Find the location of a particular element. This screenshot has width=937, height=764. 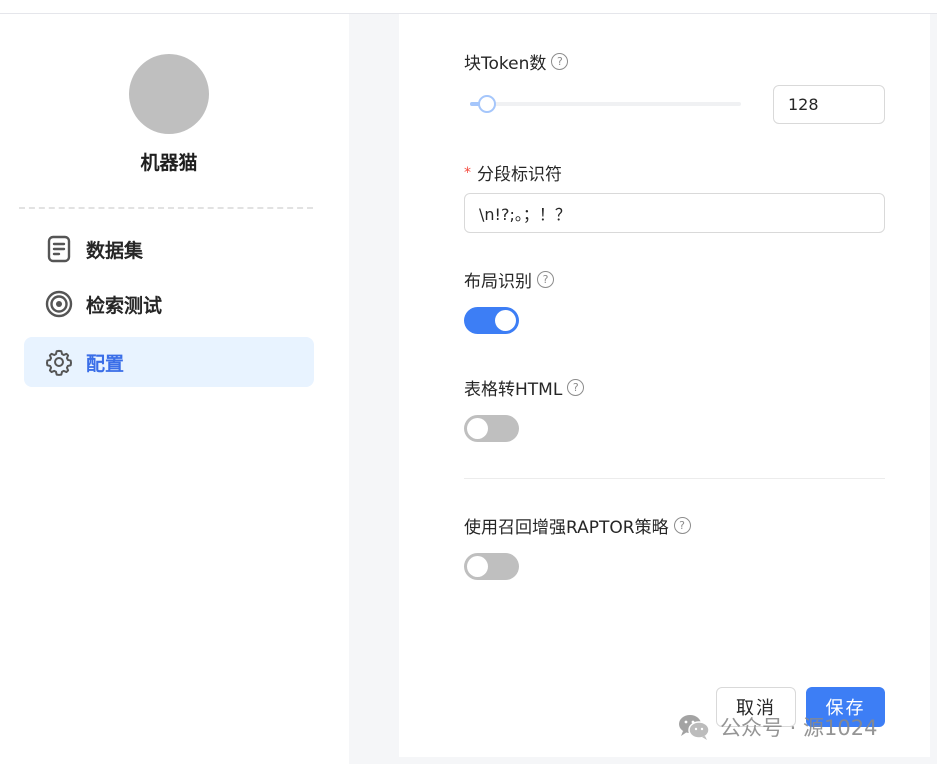

sidebar-item-config: 配置 is located at coordinates (169, 362).